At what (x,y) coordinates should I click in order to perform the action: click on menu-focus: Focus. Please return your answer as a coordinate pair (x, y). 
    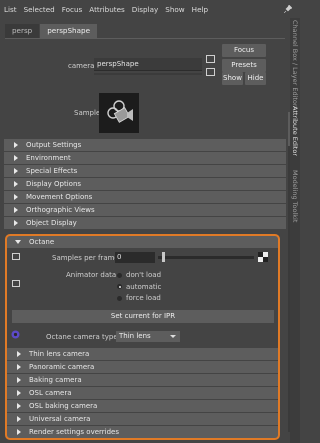
    Looking at the image, I should click on (72, 9).